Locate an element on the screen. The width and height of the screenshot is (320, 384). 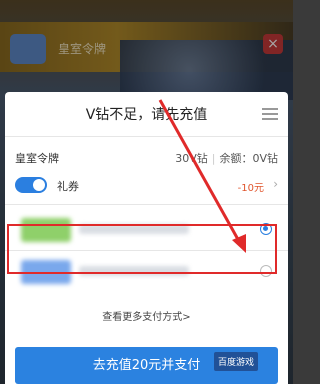
header-divider is located at coordinates (146, 136).